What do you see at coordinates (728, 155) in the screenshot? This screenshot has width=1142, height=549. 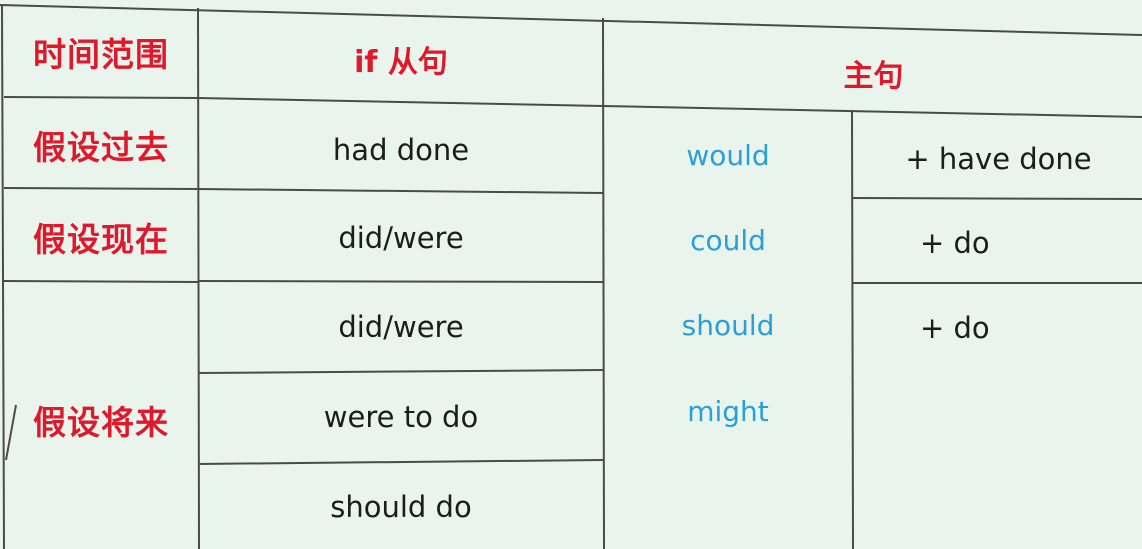 I see `modal-would: would` at bounding box center [728, 155].